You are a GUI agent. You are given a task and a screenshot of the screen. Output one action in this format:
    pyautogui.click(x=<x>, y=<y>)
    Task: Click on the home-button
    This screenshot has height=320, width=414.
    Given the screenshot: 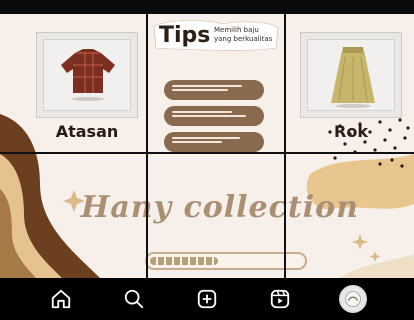 What is the action you would take?
    pyautogui.click(x=61, y=299)
    